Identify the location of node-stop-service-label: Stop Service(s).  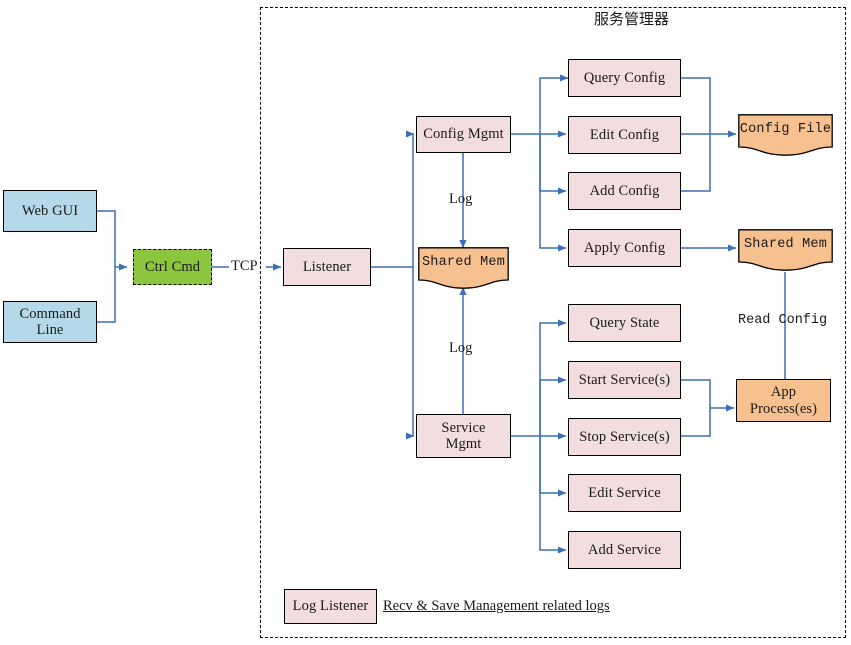
(624, 436).